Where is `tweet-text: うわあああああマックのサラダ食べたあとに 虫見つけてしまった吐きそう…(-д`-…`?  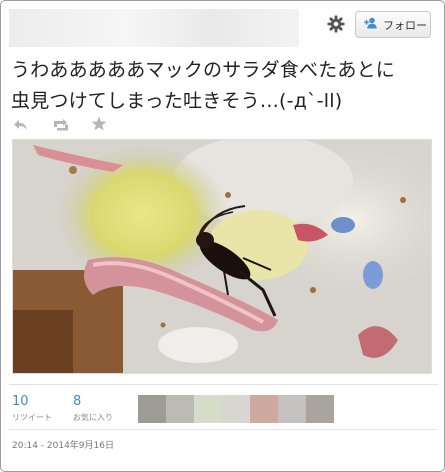
tweet-text: うわあああああマックのサラダ食べたあとに 虫見つけてしまった吐きそう…(-д`-… is located at coordinates (223, 86).